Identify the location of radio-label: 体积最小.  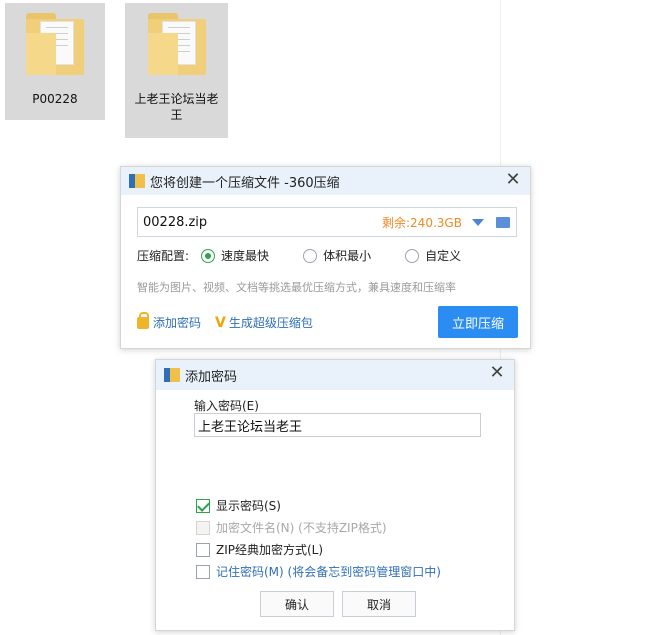
(347, 256).